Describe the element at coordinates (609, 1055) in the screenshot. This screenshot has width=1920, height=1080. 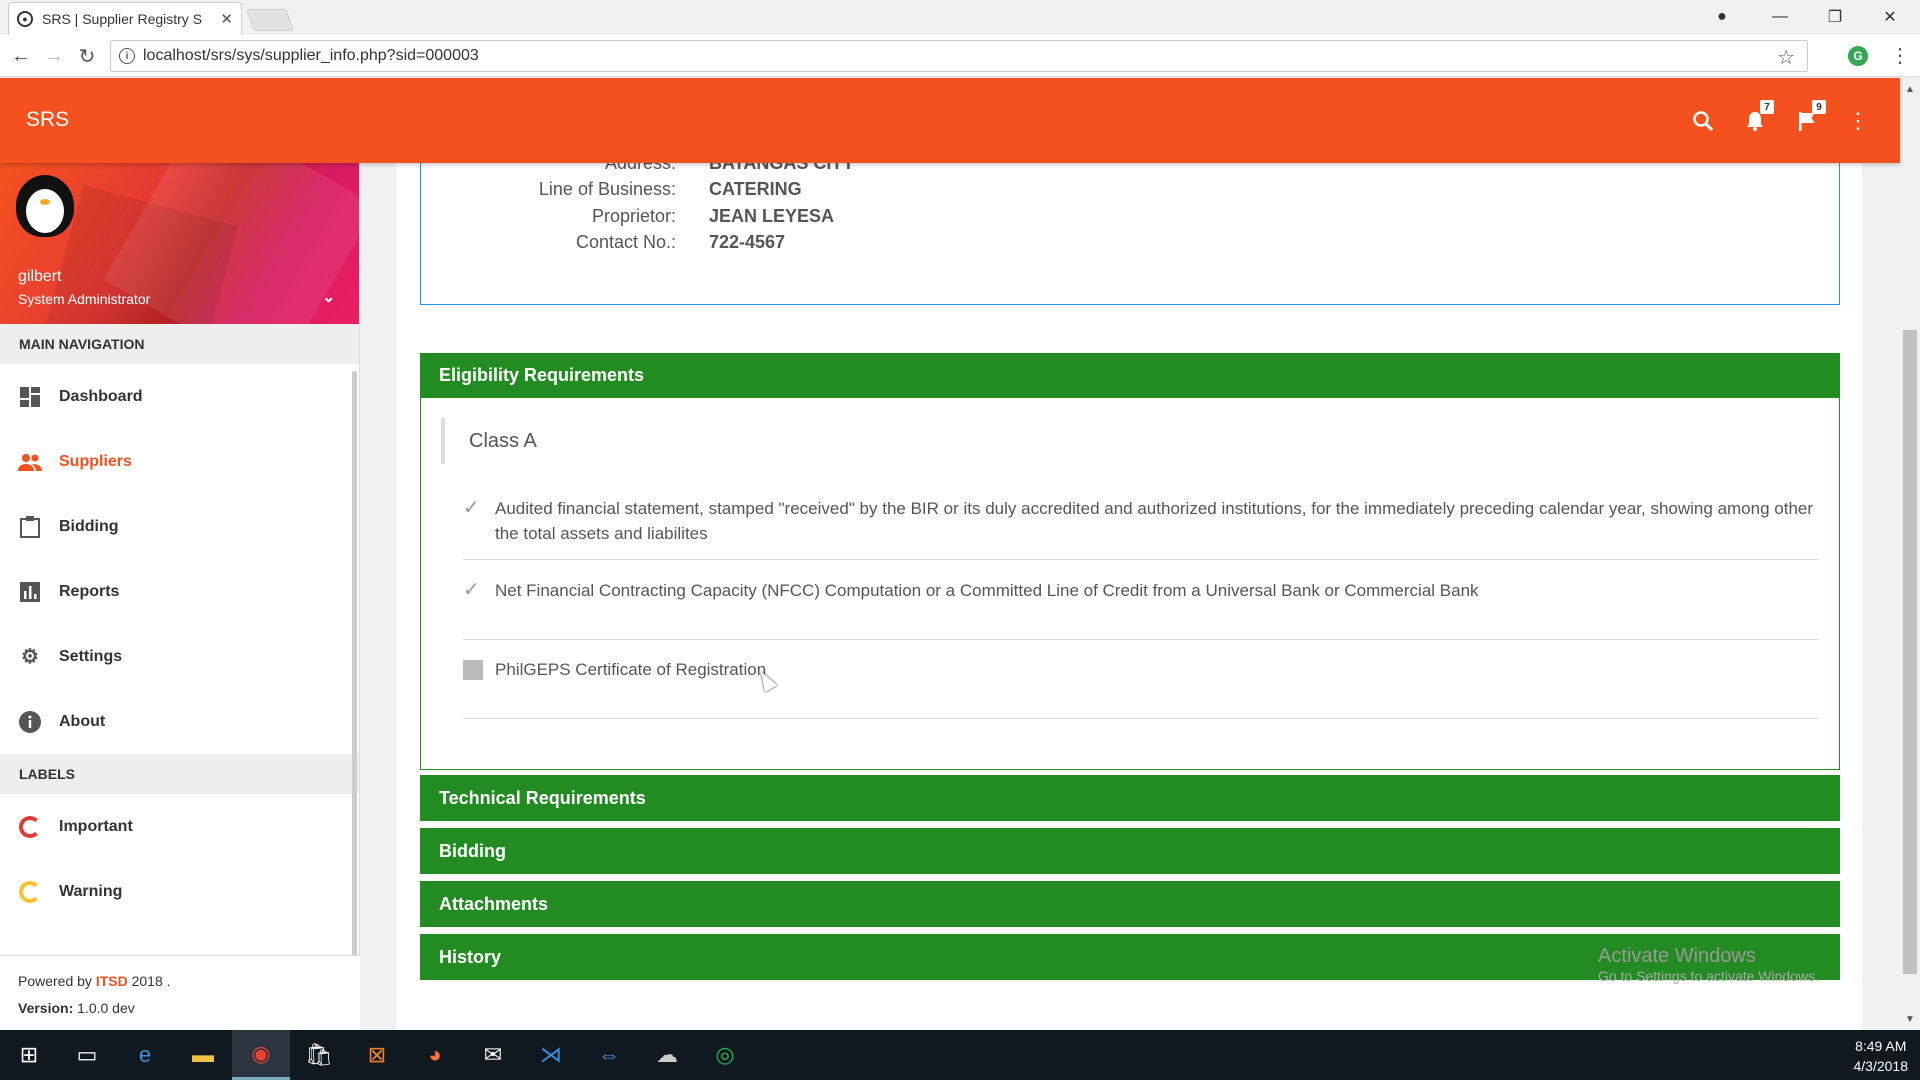
I see `teamviewer-icon: ⇔` at that location.